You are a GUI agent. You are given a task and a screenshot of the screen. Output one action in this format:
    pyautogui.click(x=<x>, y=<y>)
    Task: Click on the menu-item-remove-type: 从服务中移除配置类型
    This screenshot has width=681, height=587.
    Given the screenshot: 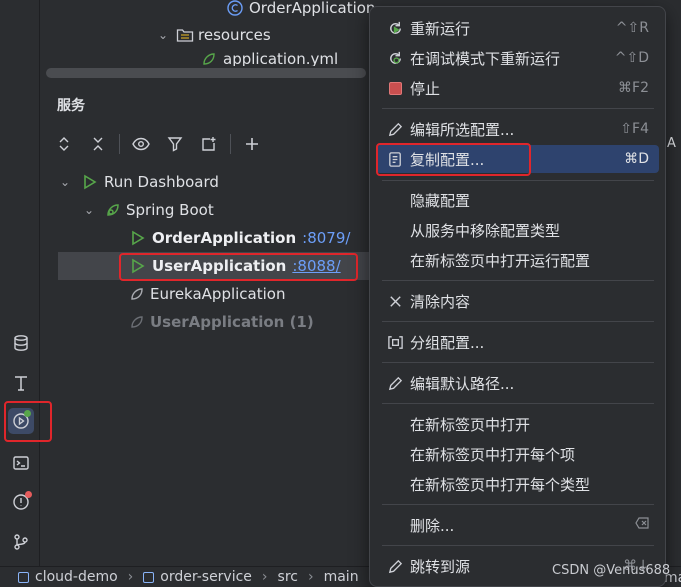 What is the action you would take?
    pyautogui.click(x=517, y=230)
    